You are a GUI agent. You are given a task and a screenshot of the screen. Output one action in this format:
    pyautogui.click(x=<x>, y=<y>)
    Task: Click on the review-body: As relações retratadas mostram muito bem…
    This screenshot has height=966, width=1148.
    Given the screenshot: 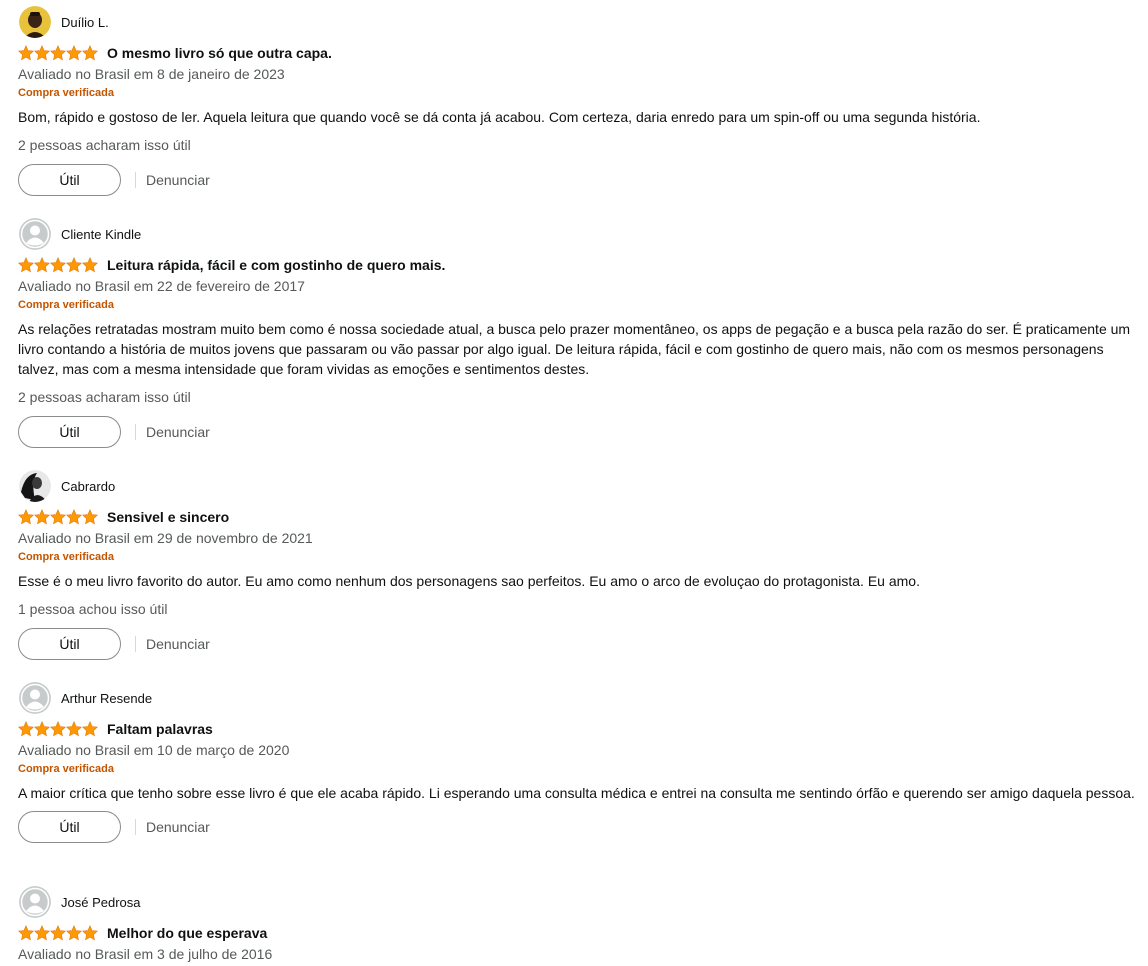 What is the action you would take?
    pyautogui.click(x=574, y=349)
    